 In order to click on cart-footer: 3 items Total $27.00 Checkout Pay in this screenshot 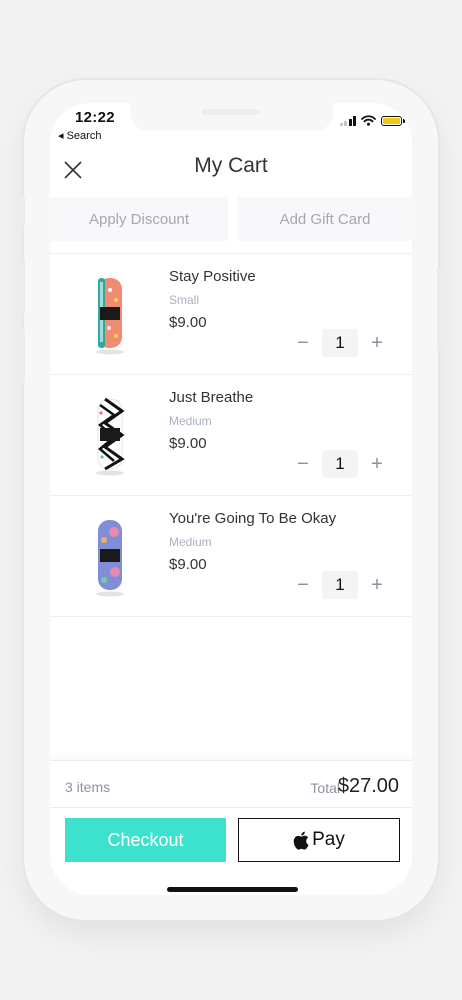, I will do `click(231, 827)`.